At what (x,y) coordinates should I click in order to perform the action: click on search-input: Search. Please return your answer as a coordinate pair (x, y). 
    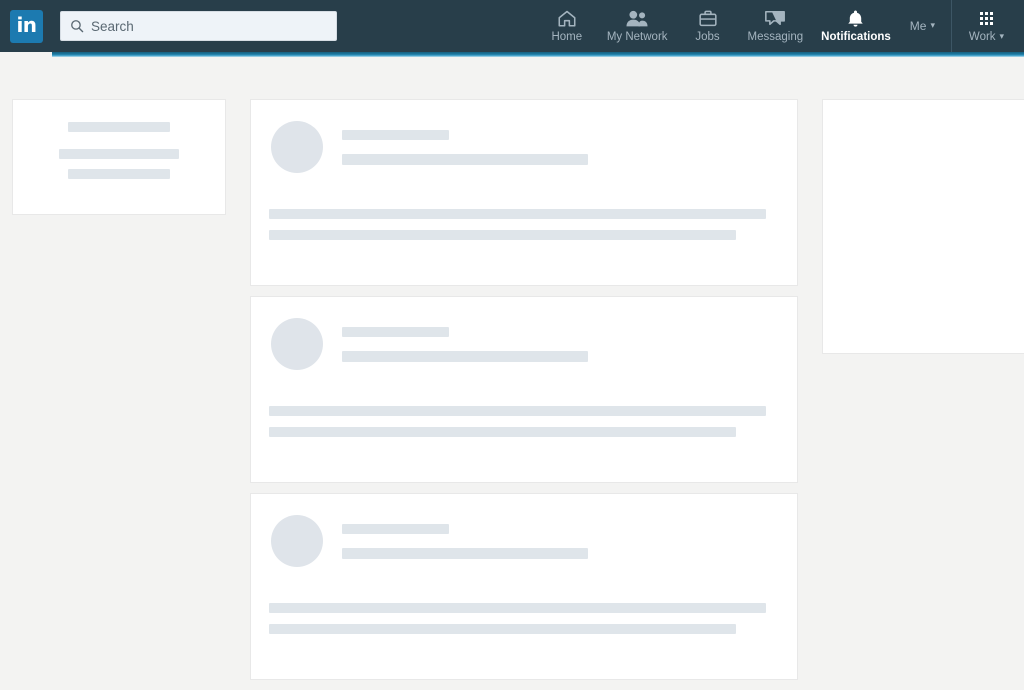
    Looking at the image, I should click on (198, 26).